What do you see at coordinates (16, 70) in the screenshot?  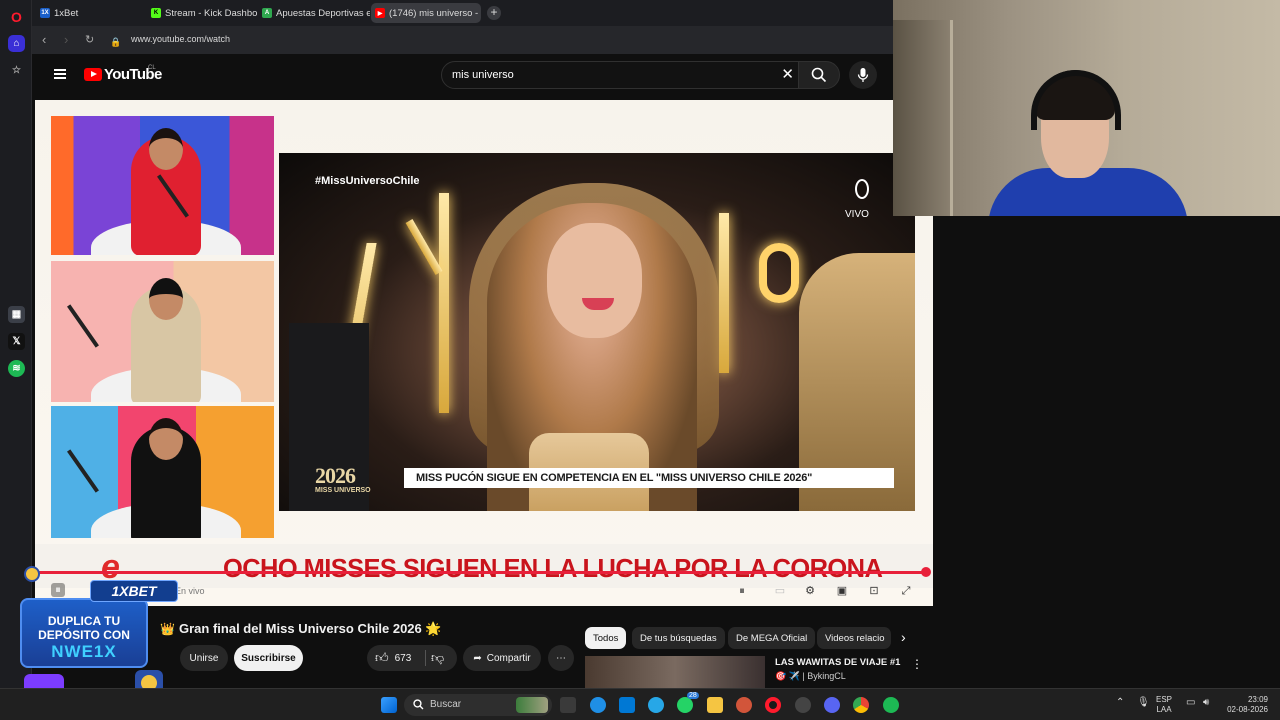 I see `star-icon: ☆` at bounding box center [16, 70].